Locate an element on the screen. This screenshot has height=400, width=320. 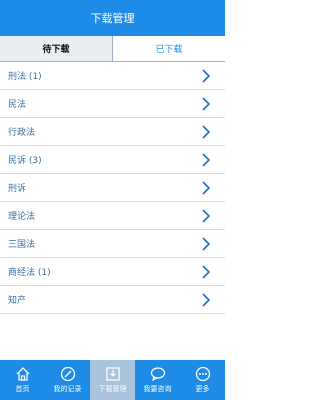
nav-my-records: 我的记录 is located at coordinates (67, 380).